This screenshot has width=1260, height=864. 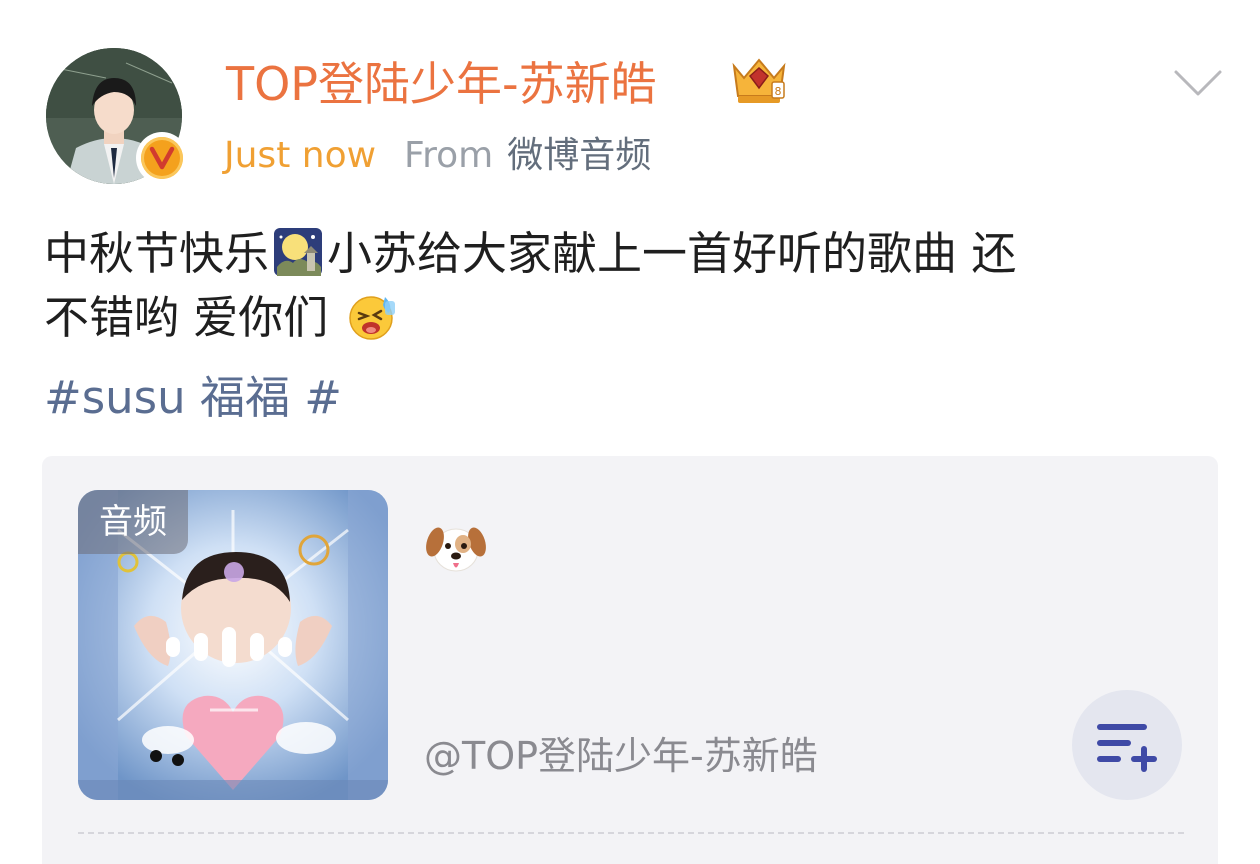 What do you see at coordinates (298, 252) in the screenshot?
I see `moon-festival-emoji` at bounding box center [298, 252].